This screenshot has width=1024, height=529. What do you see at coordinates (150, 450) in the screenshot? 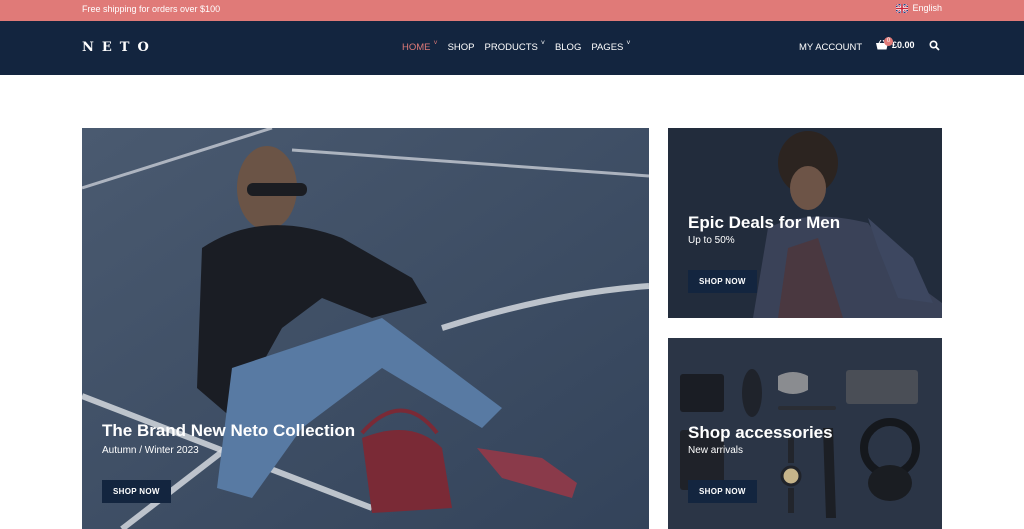
I see `hero-subtitle: Autumn / Winter 2023` at bounding box center [150, 450].